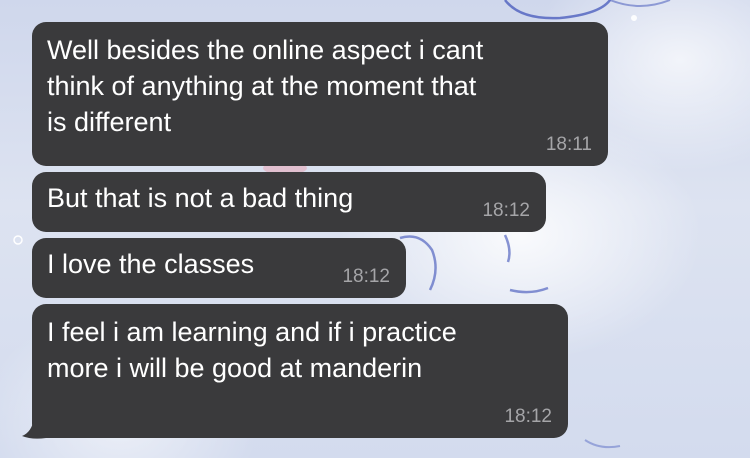 This screenshot has height=458, width=750. What do you see at coordinates (568, 144) in the screenshot?
I see `message-timestamp: 18:11` at bounding box center [568, 144].